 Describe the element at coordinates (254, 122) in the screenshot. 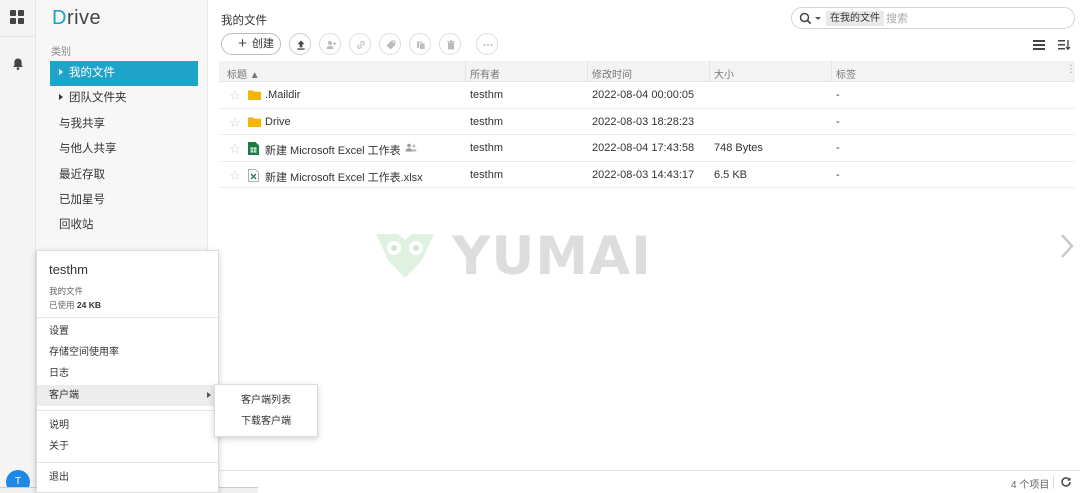

I see `folder-icon` at that location.